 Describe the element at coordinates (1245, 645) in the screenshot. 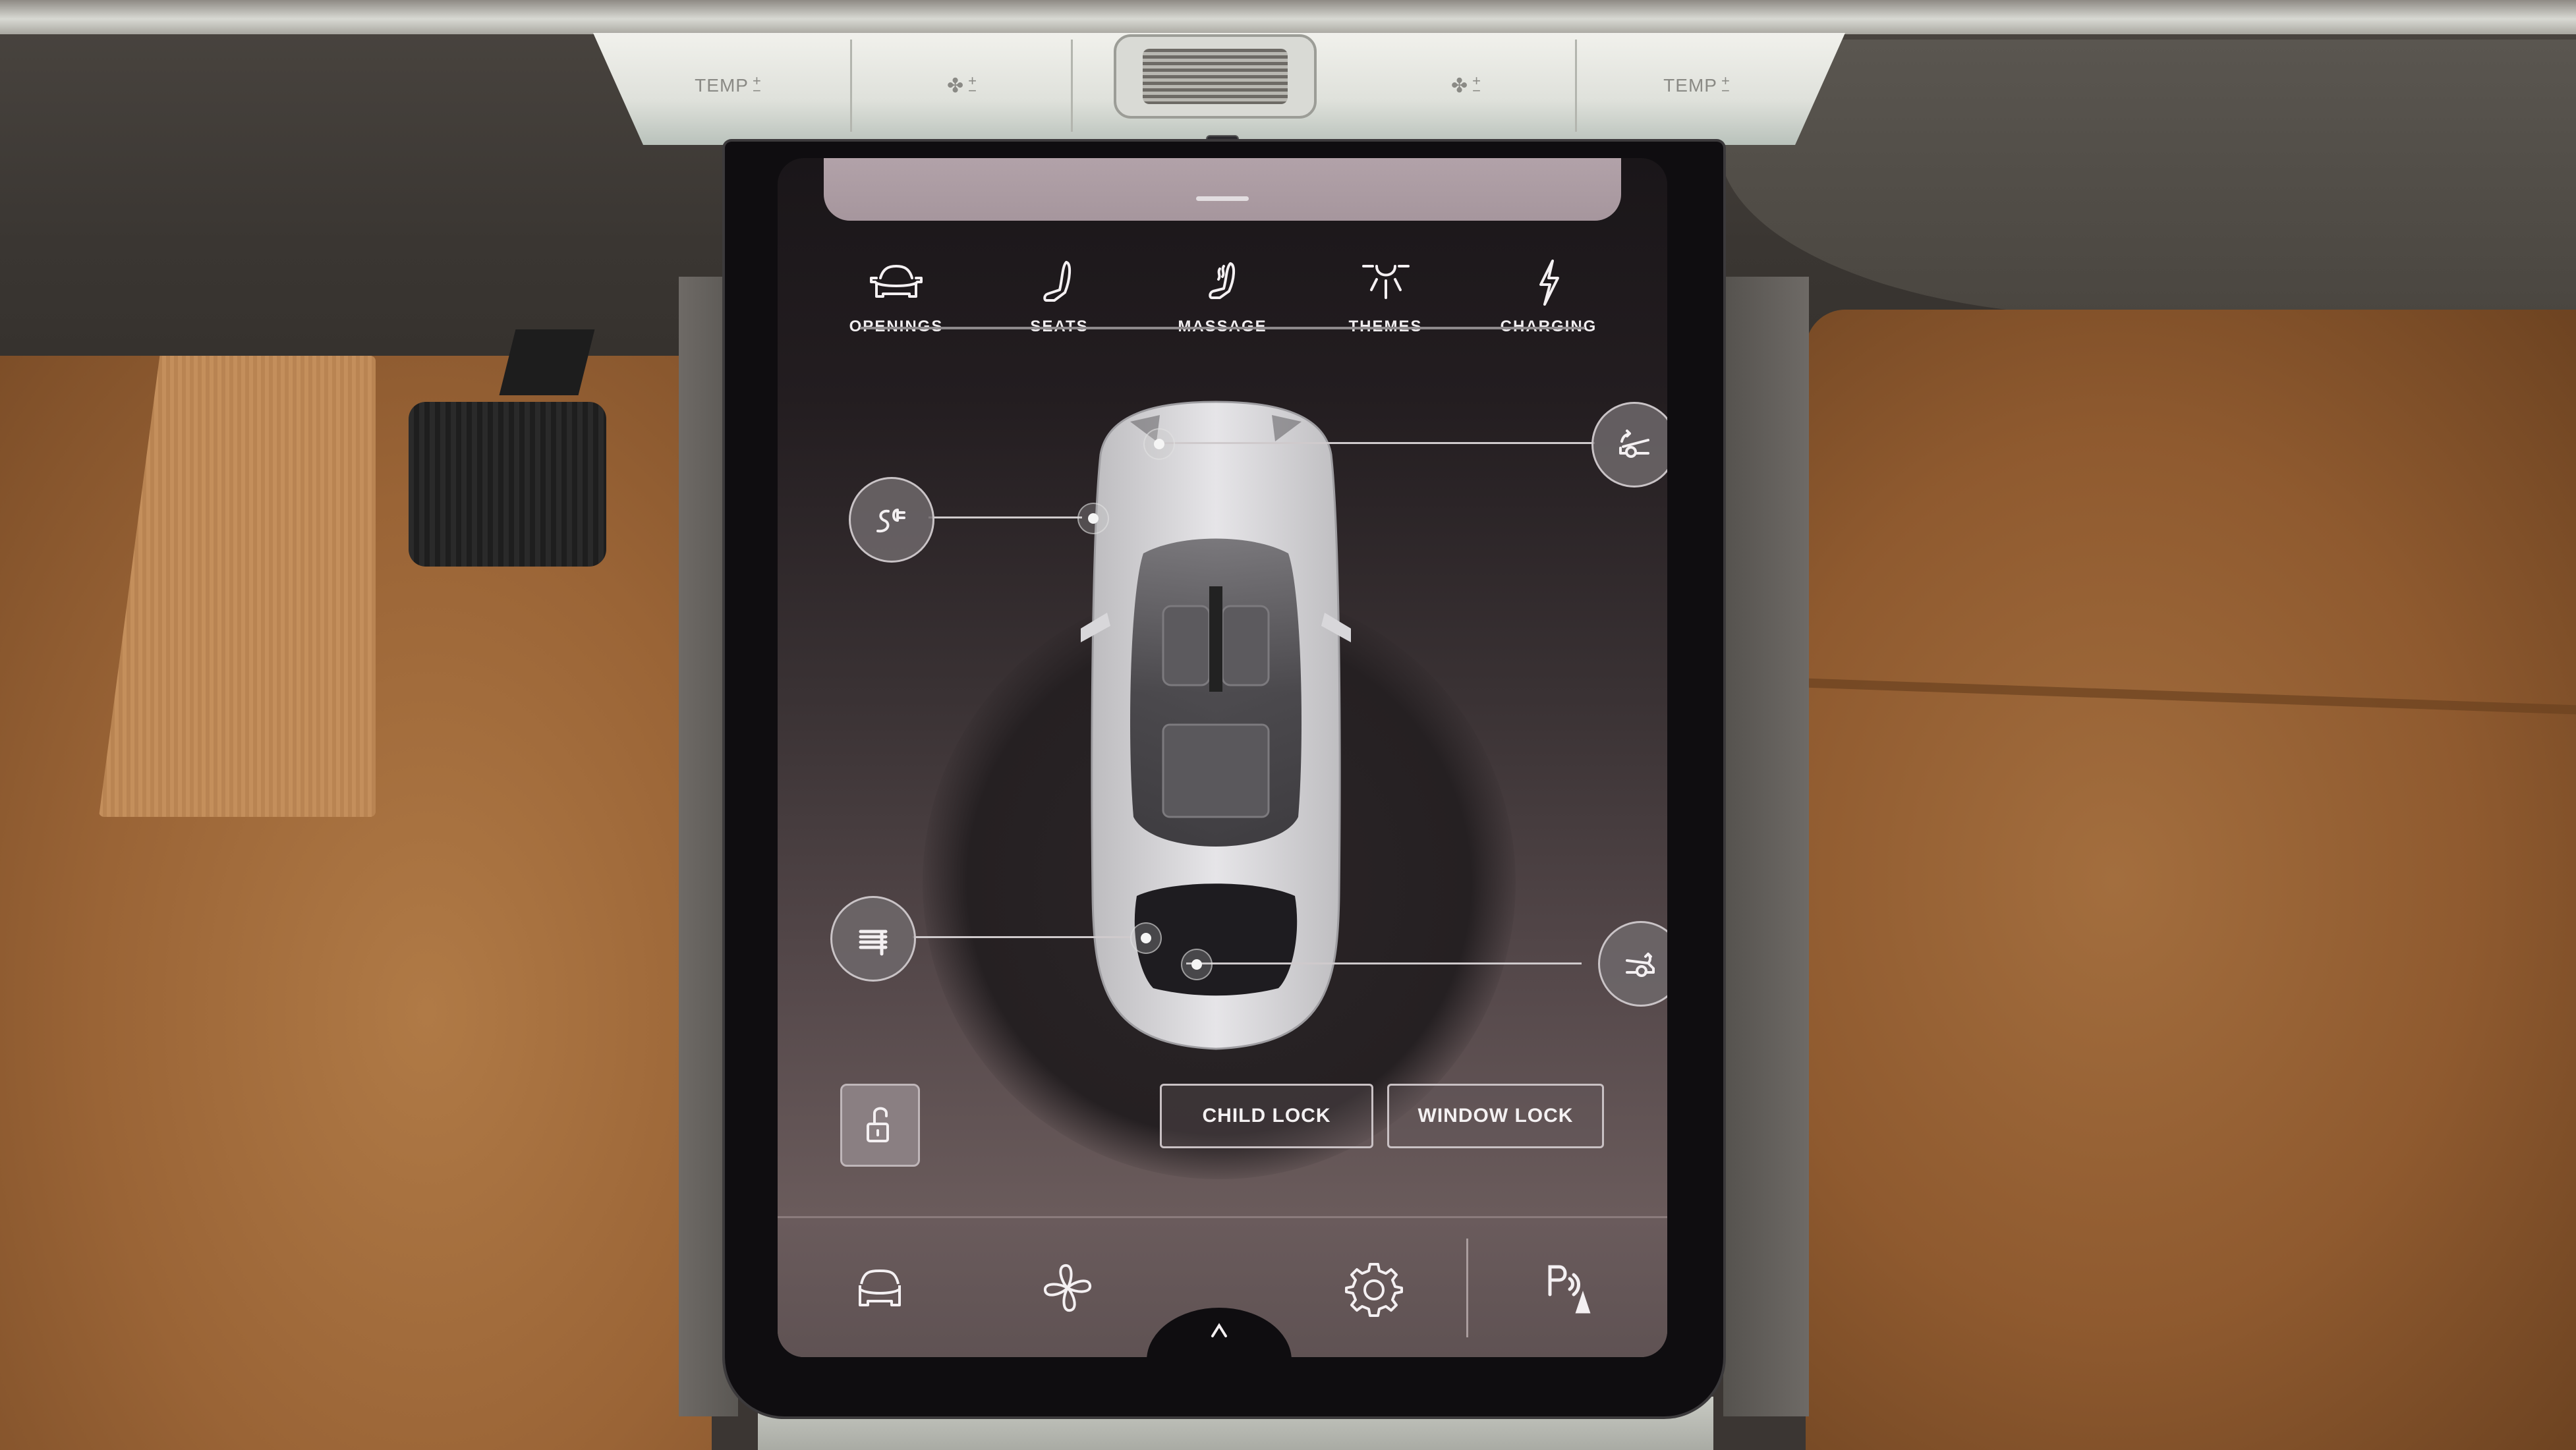

I see `front-right-seat` at that location.